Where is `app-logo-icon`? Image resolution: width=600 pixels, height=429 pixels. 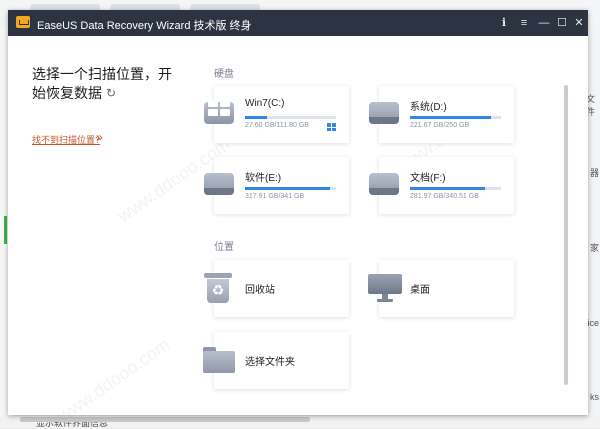
app-logo-icon is located at coordinates (23, 22).